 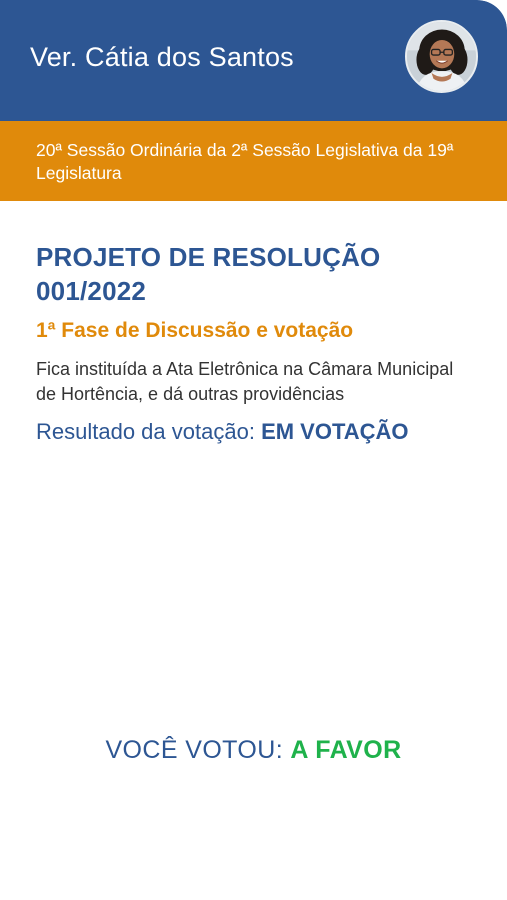 What do you see at coordinates (256, 432) in the screenshot?
I see `voting-result: Resultado da votação: EM VOTAÇÃO` at bounding box center [256, 432].